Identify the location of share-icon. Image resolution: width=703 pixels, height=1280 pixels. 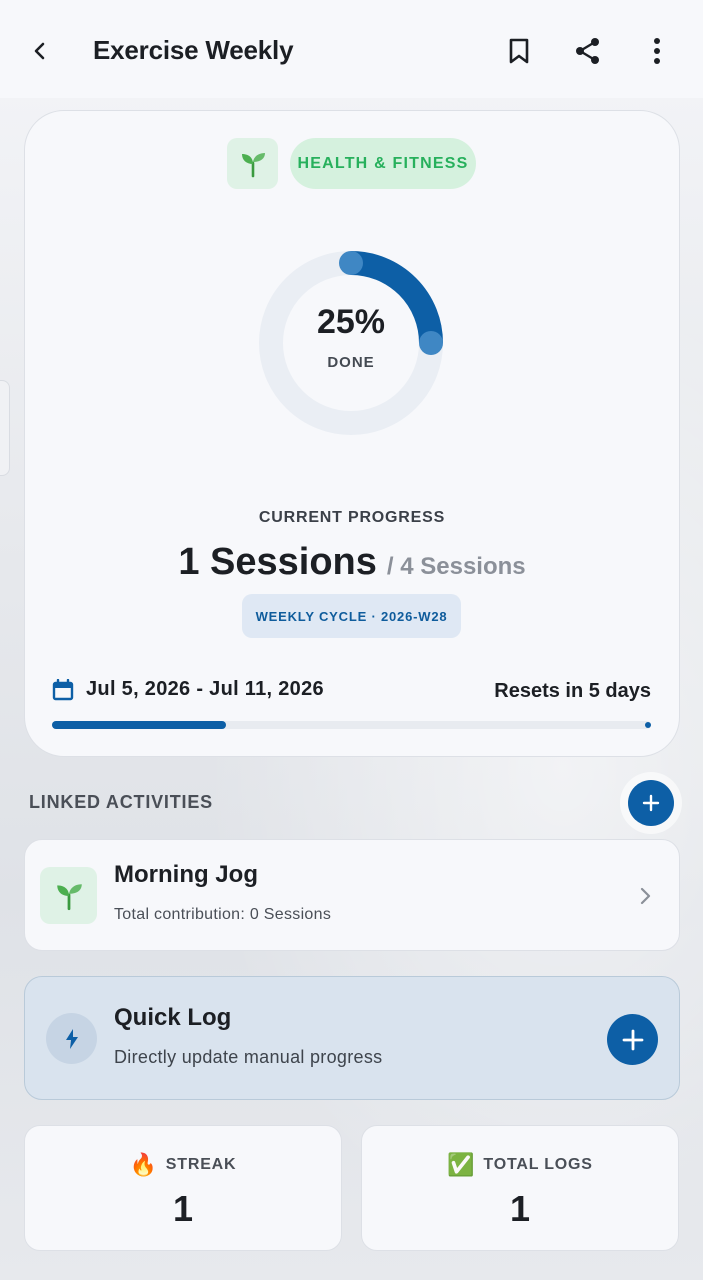
(587, 51).